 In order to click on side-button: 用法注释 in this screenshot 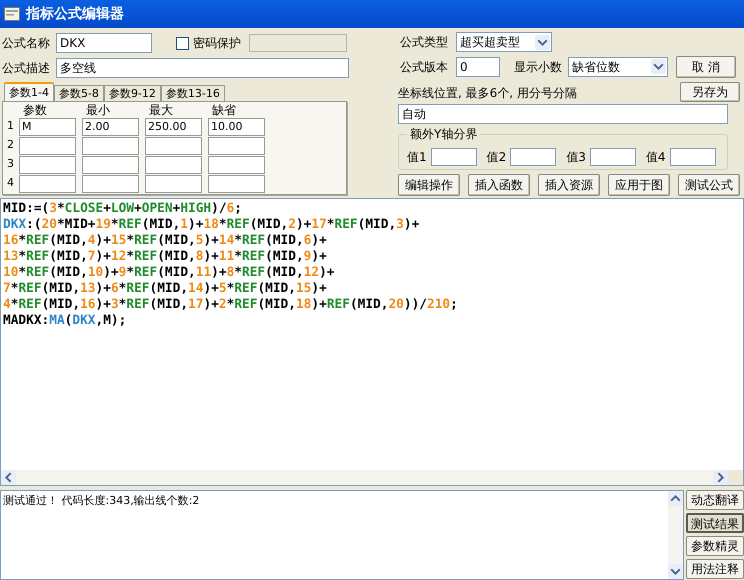, I will do `click(715, 569)`.